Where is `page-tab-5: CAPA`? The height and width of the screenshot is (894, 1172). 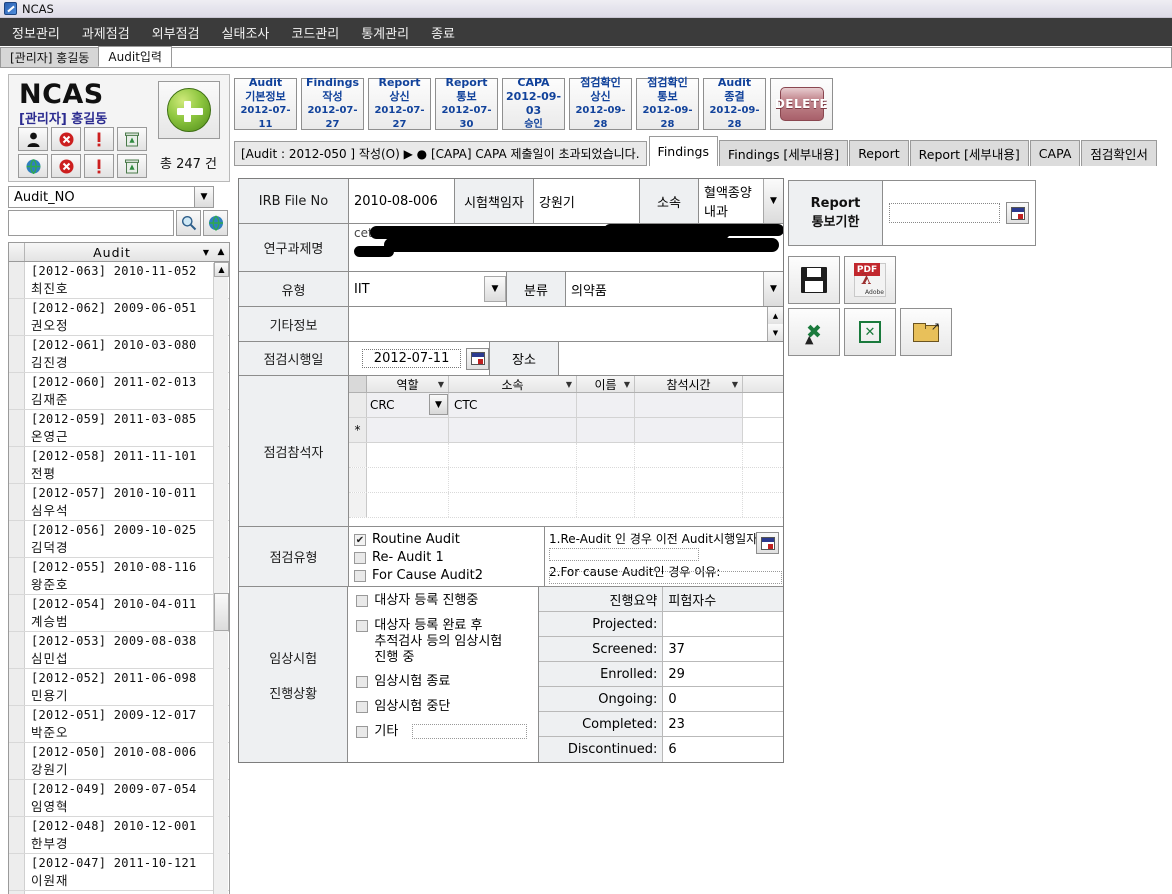
page-tab-5: CAPA is located at coordinates (1055, 153).